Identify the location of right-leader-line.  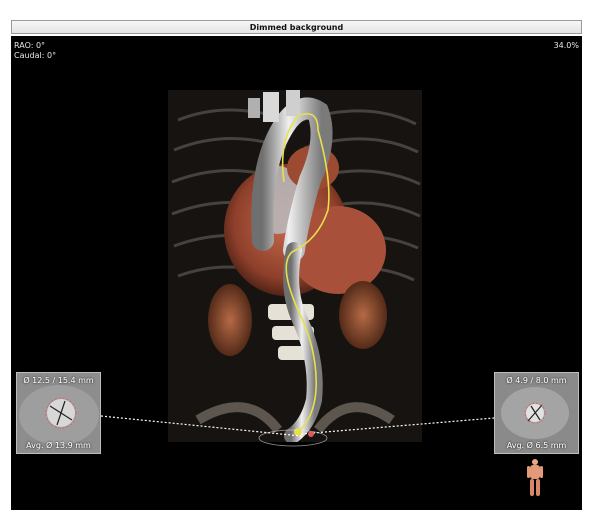
(397, 426).